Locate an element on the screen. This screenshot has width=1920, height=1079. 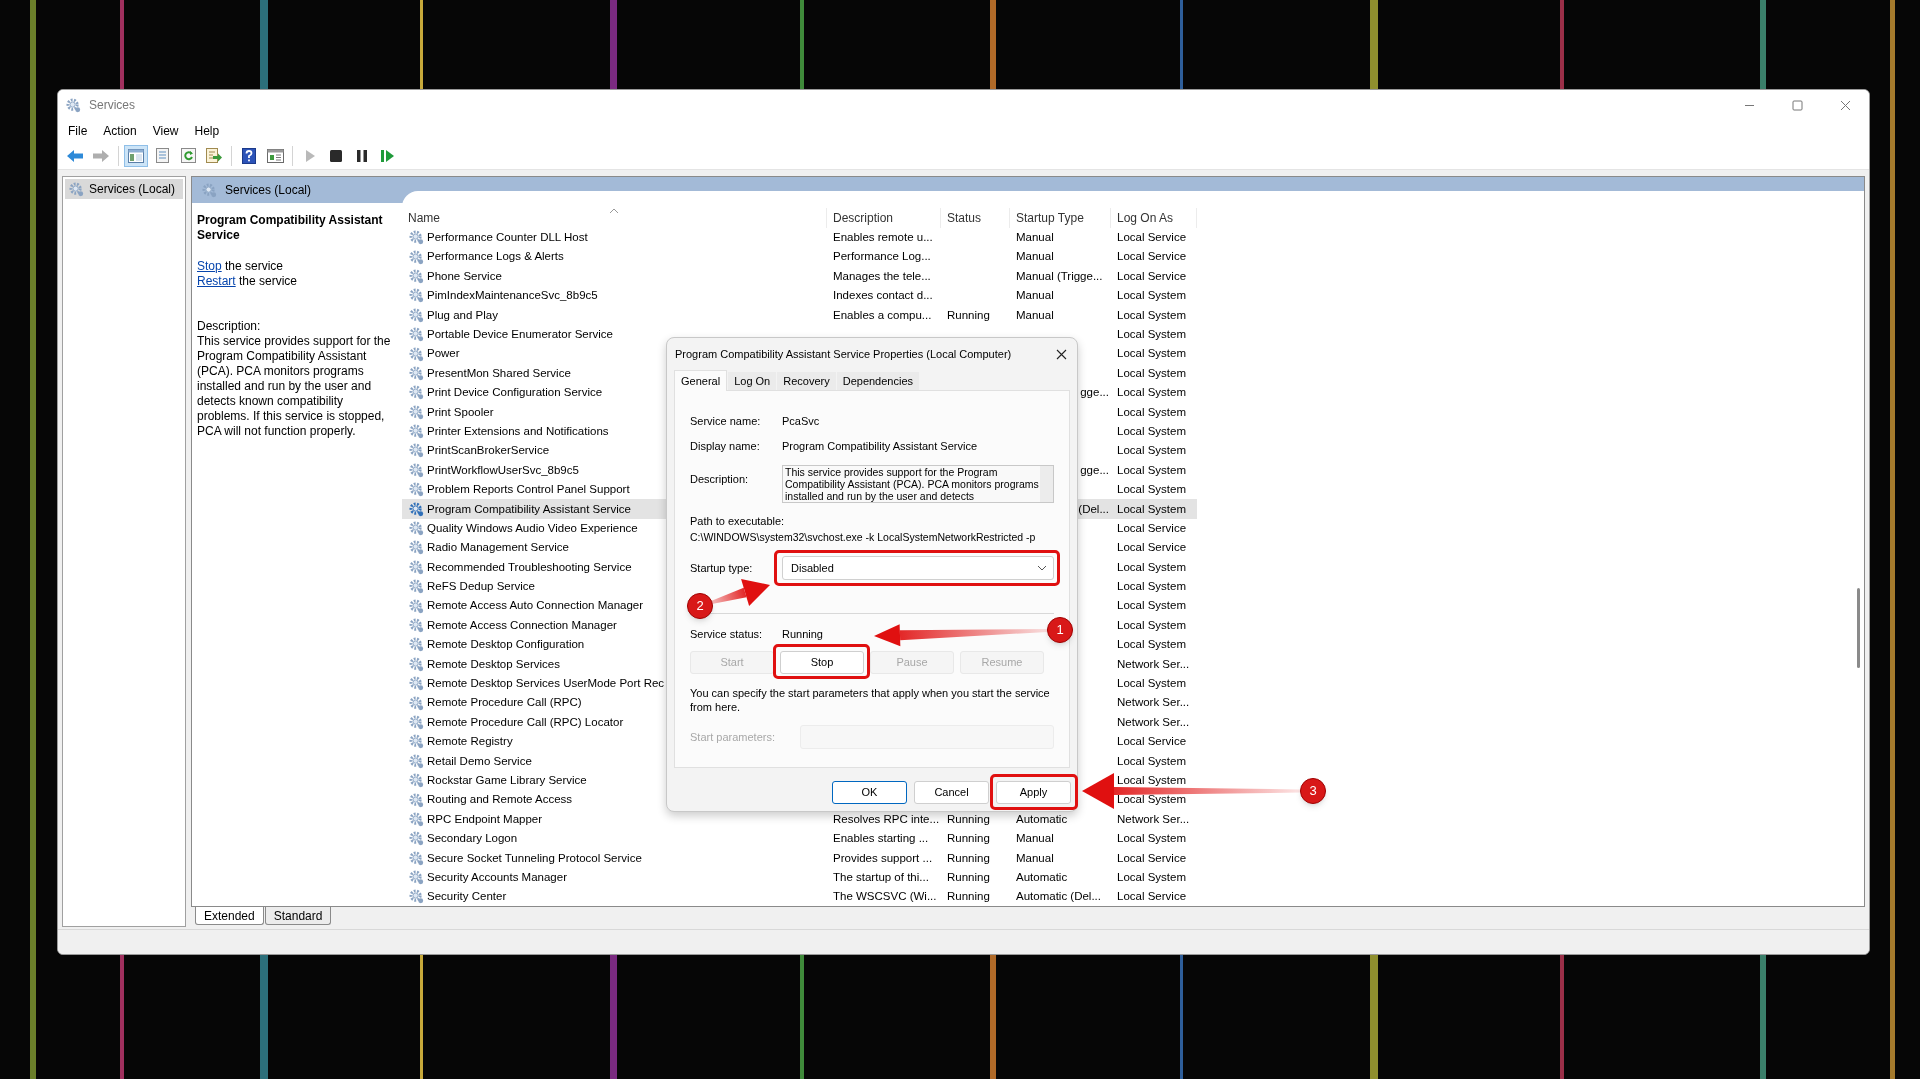
service-name: RPC Endpoint Mapper is located at coordinates (485, 819).